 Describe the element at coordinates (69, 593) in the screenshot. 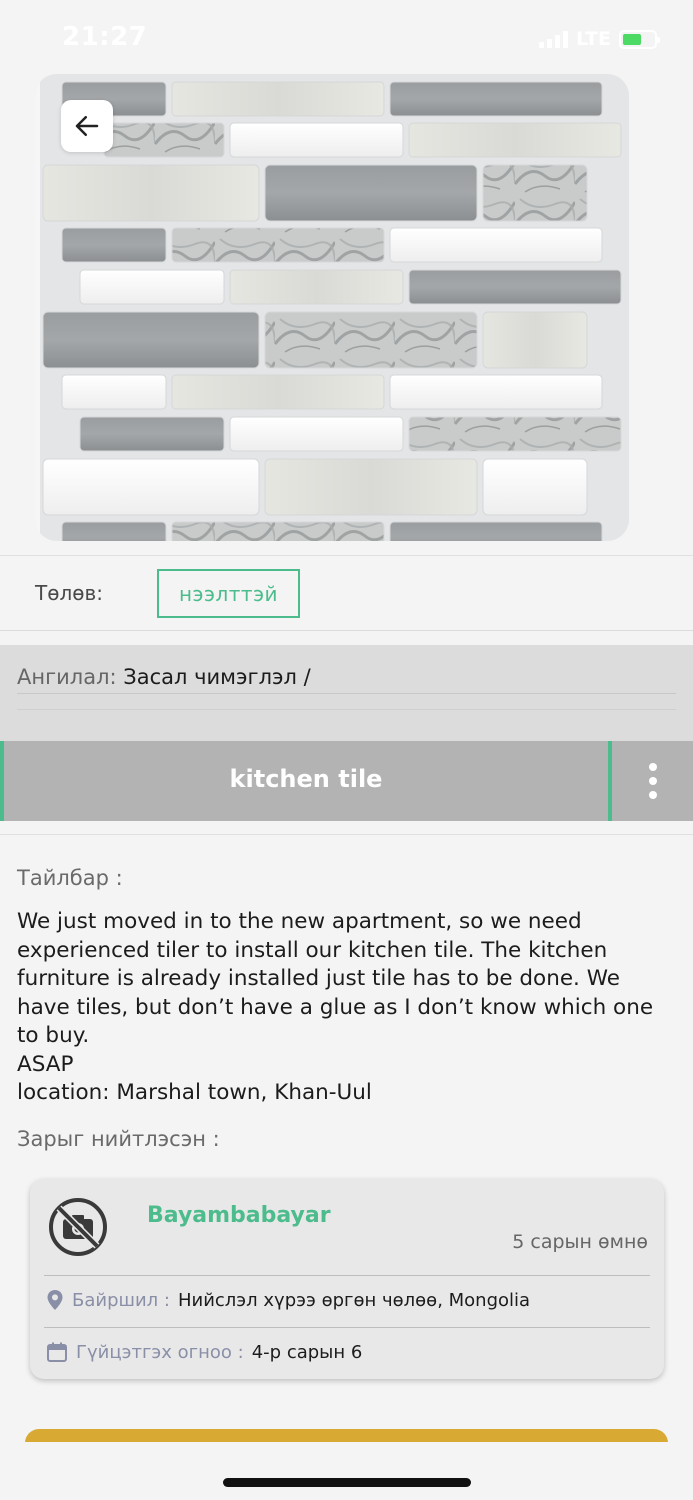

I see `status-label: Төлөв:` at that location.